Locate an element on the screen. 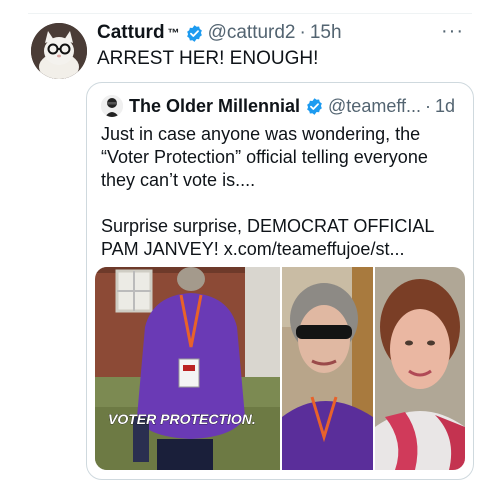 The image size is (500, 494). quote-time: 1d is located at coordinates (445, 106).